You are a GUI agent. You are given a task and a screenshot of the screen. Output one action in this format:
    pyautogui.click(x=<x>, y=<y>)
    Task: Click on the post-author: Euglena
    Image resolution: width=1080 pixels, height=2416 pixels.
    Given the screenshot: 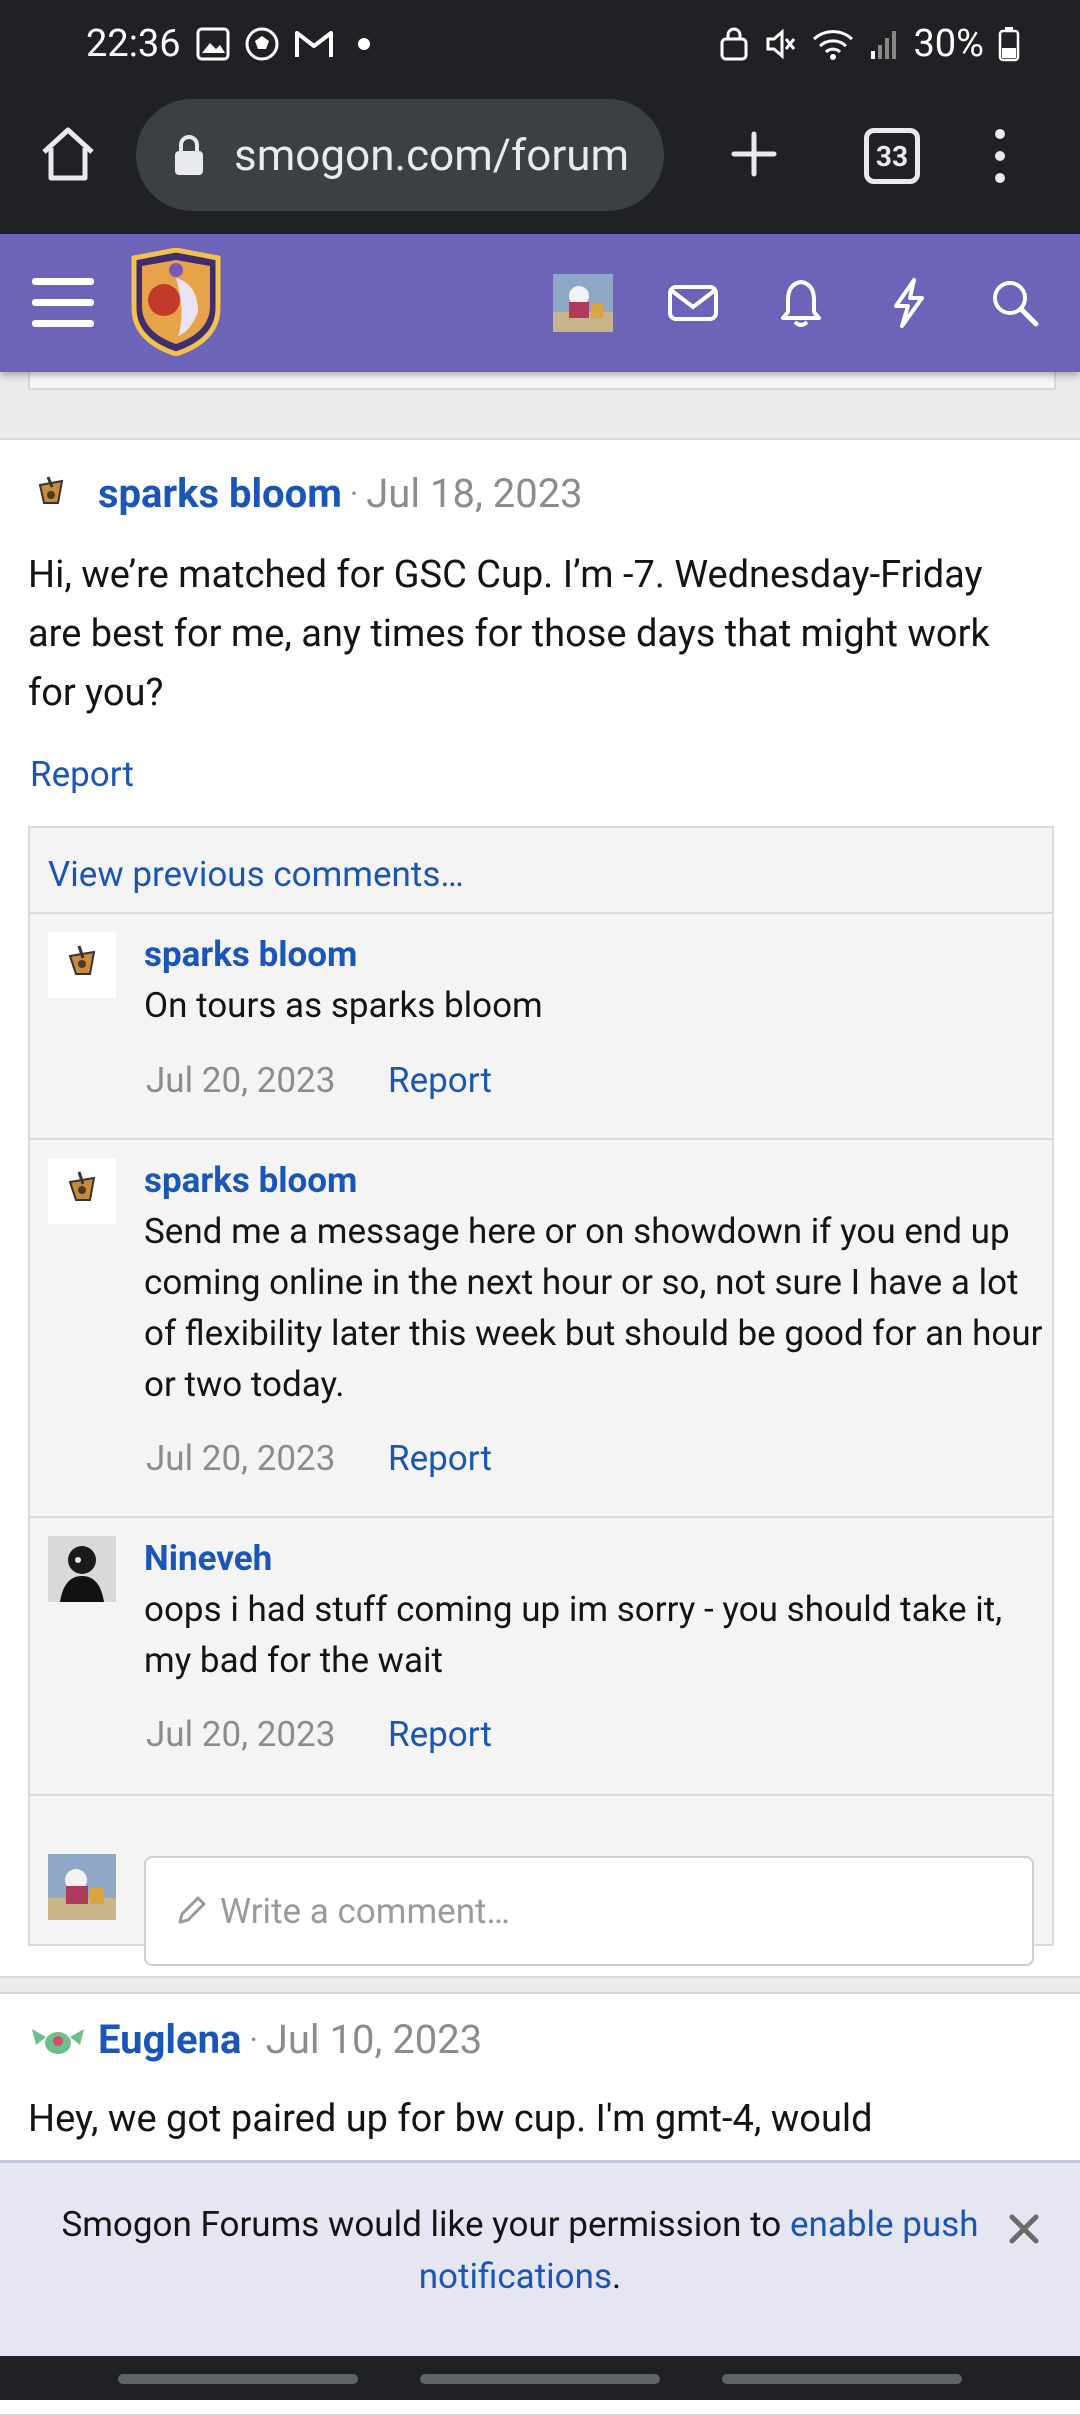 What is the action you would take?
    pyautogui.click(x=169, y=2039)
    